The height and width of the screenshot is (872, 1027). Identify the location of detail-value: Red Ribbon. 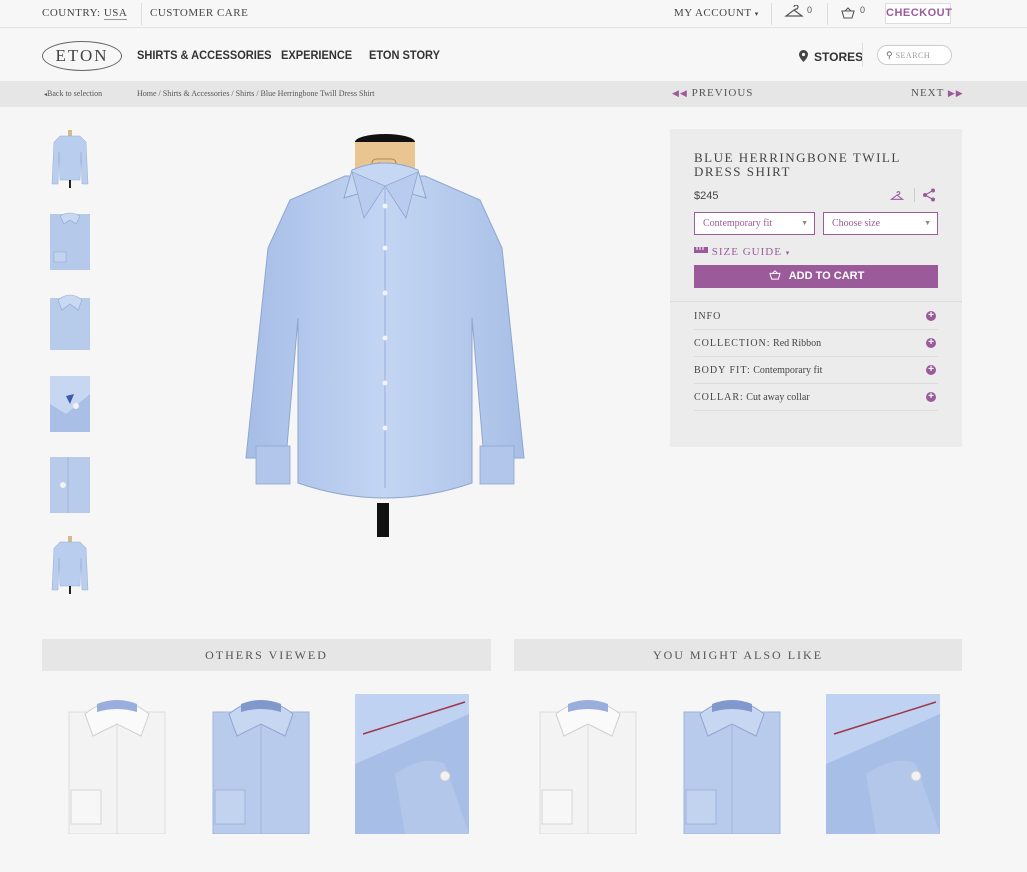
(797, 343).